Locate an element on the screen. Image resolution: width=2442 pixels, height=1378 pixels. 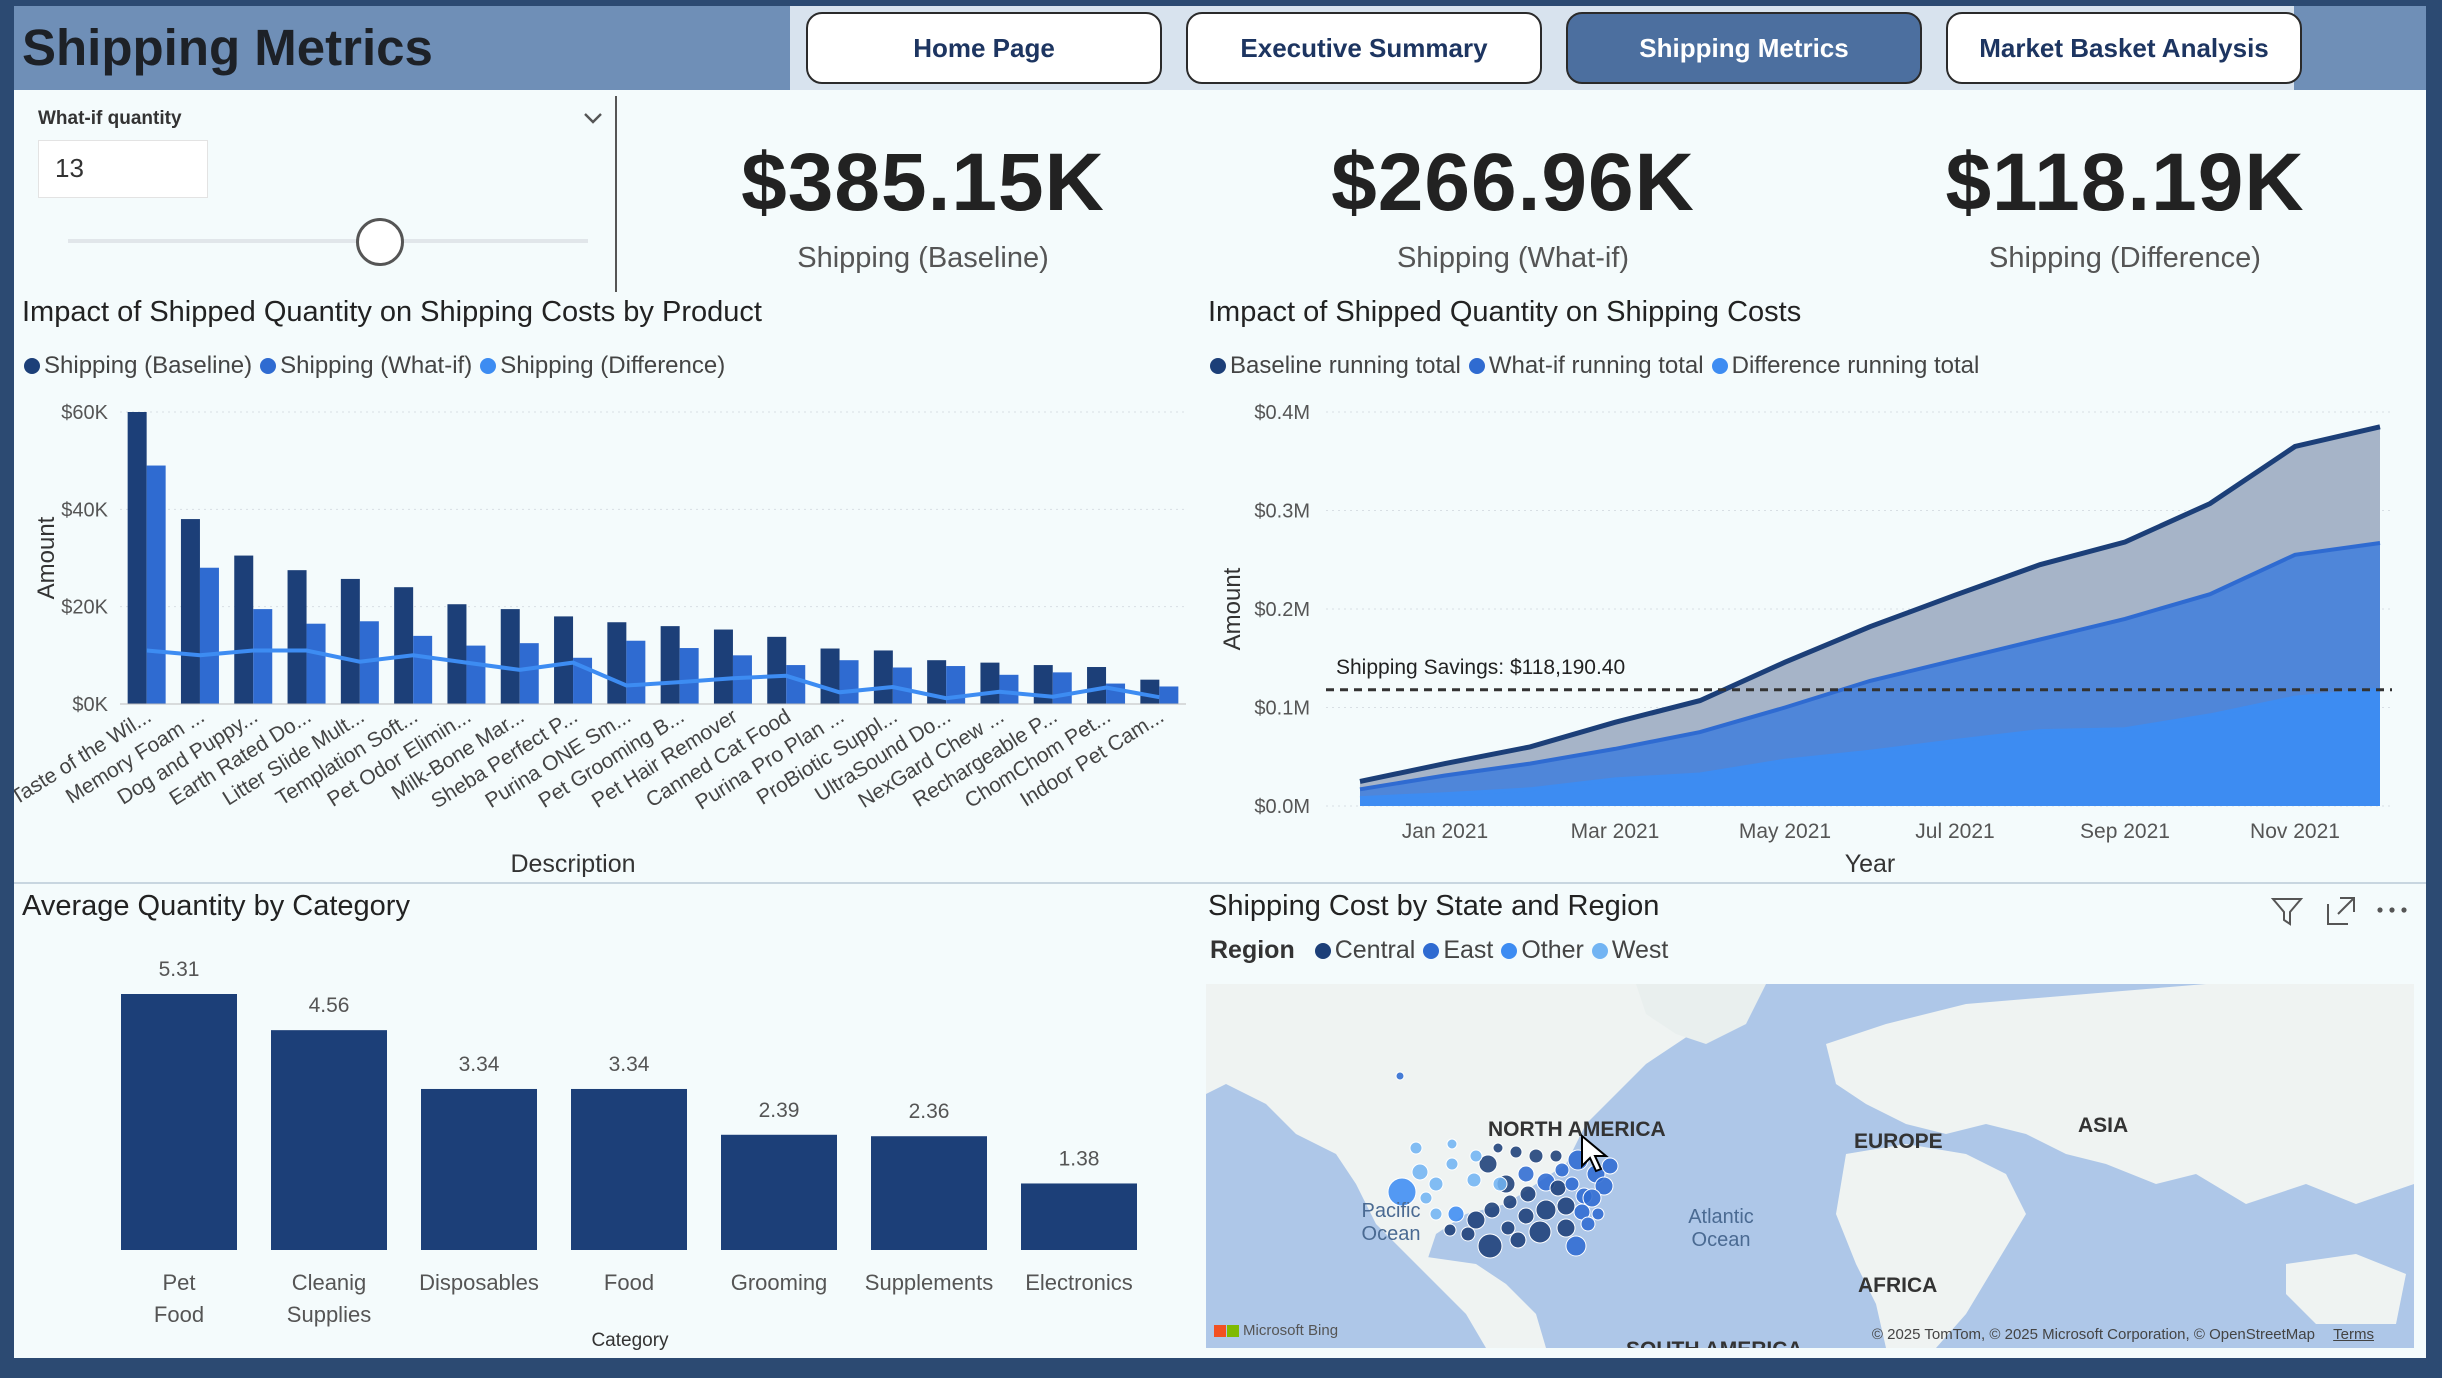
region-central-label: Central is located at coordinates (1375, 950).